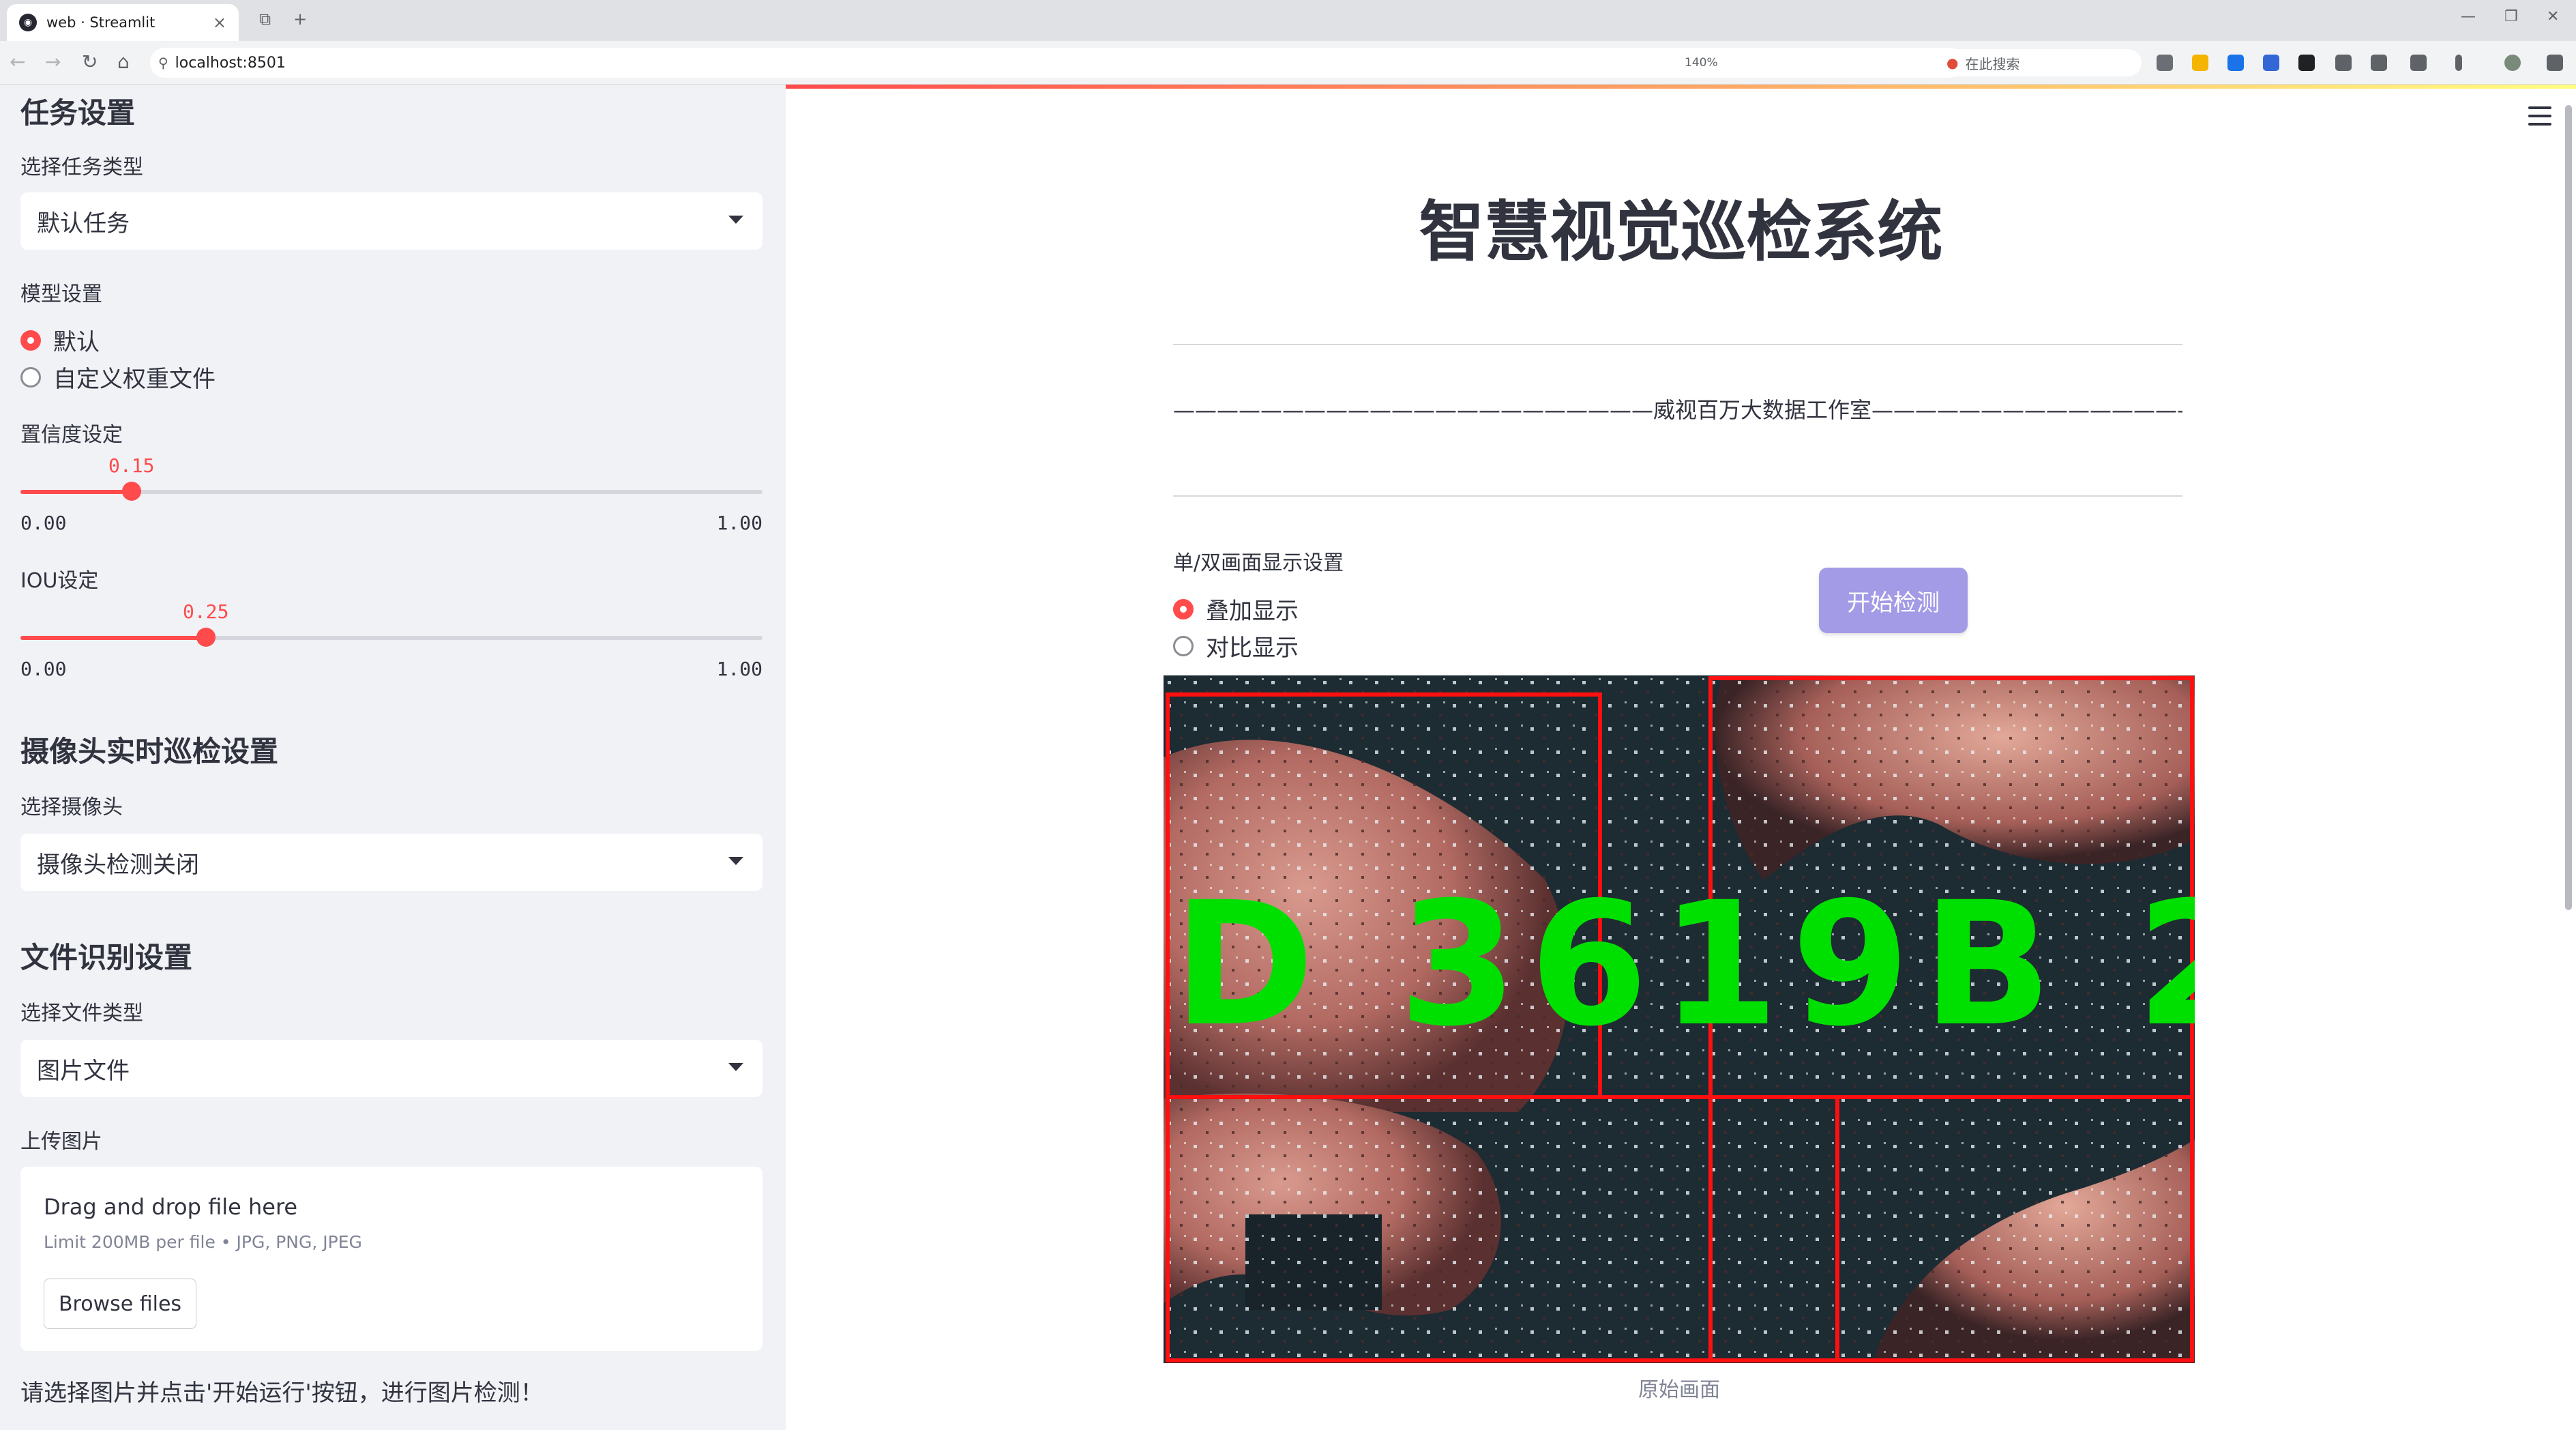 The image size is (2576, 1430). What do you see at coordinates (76, 492) in the screenshot?
I see `confidence-slider-fill` at bounding box center [76, 492].